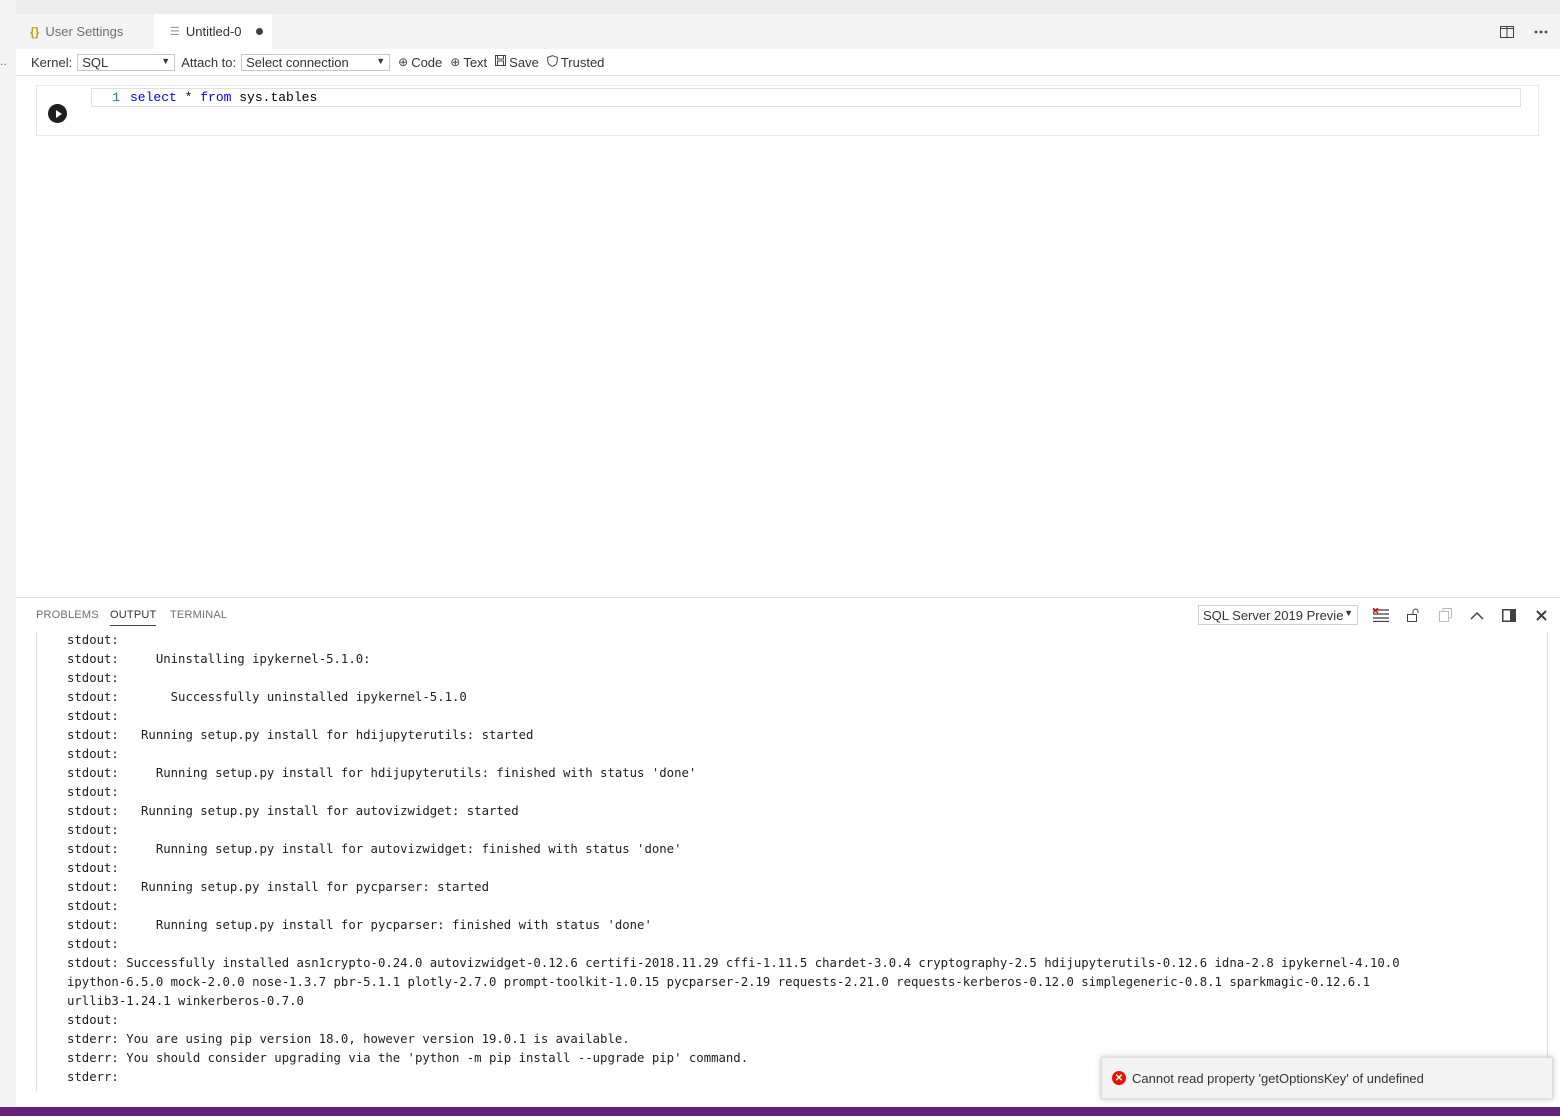 The height and width of the screenshot is (1117, 1560). What do you see at coordinates (1477, 615) in the screenshot?
I see `chevron-up-icon` at bounding box center [1477, 615].